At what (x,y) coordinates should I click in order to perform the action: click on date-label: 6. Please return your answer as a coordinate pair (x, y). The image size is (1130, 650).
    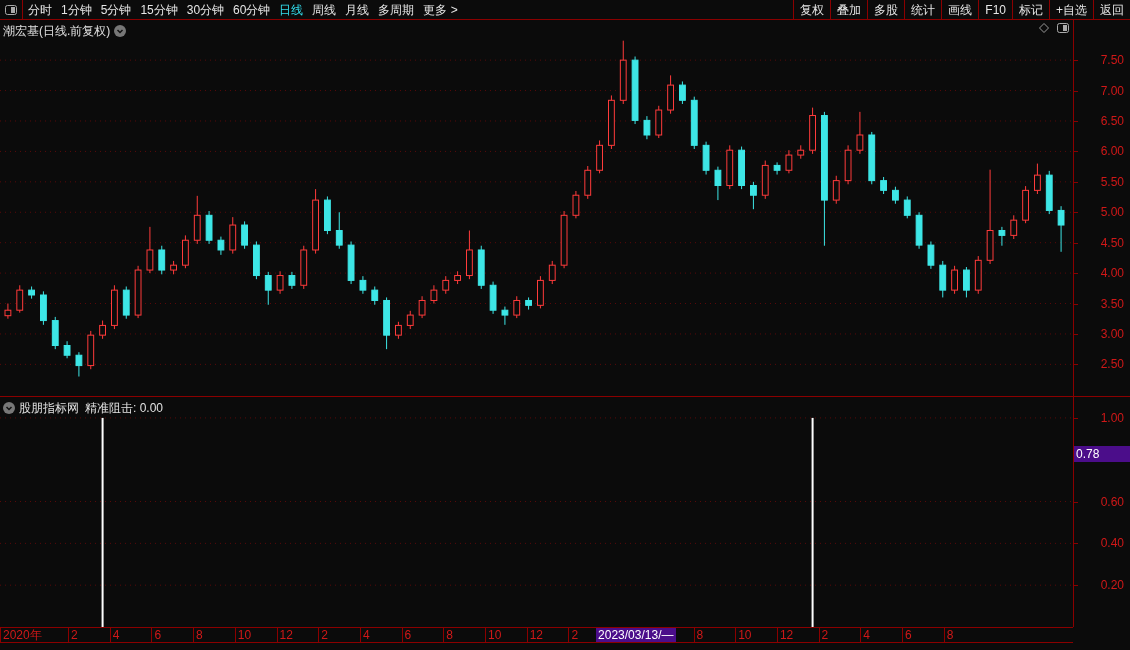
    Looking at the image, I should click on (156, 635).